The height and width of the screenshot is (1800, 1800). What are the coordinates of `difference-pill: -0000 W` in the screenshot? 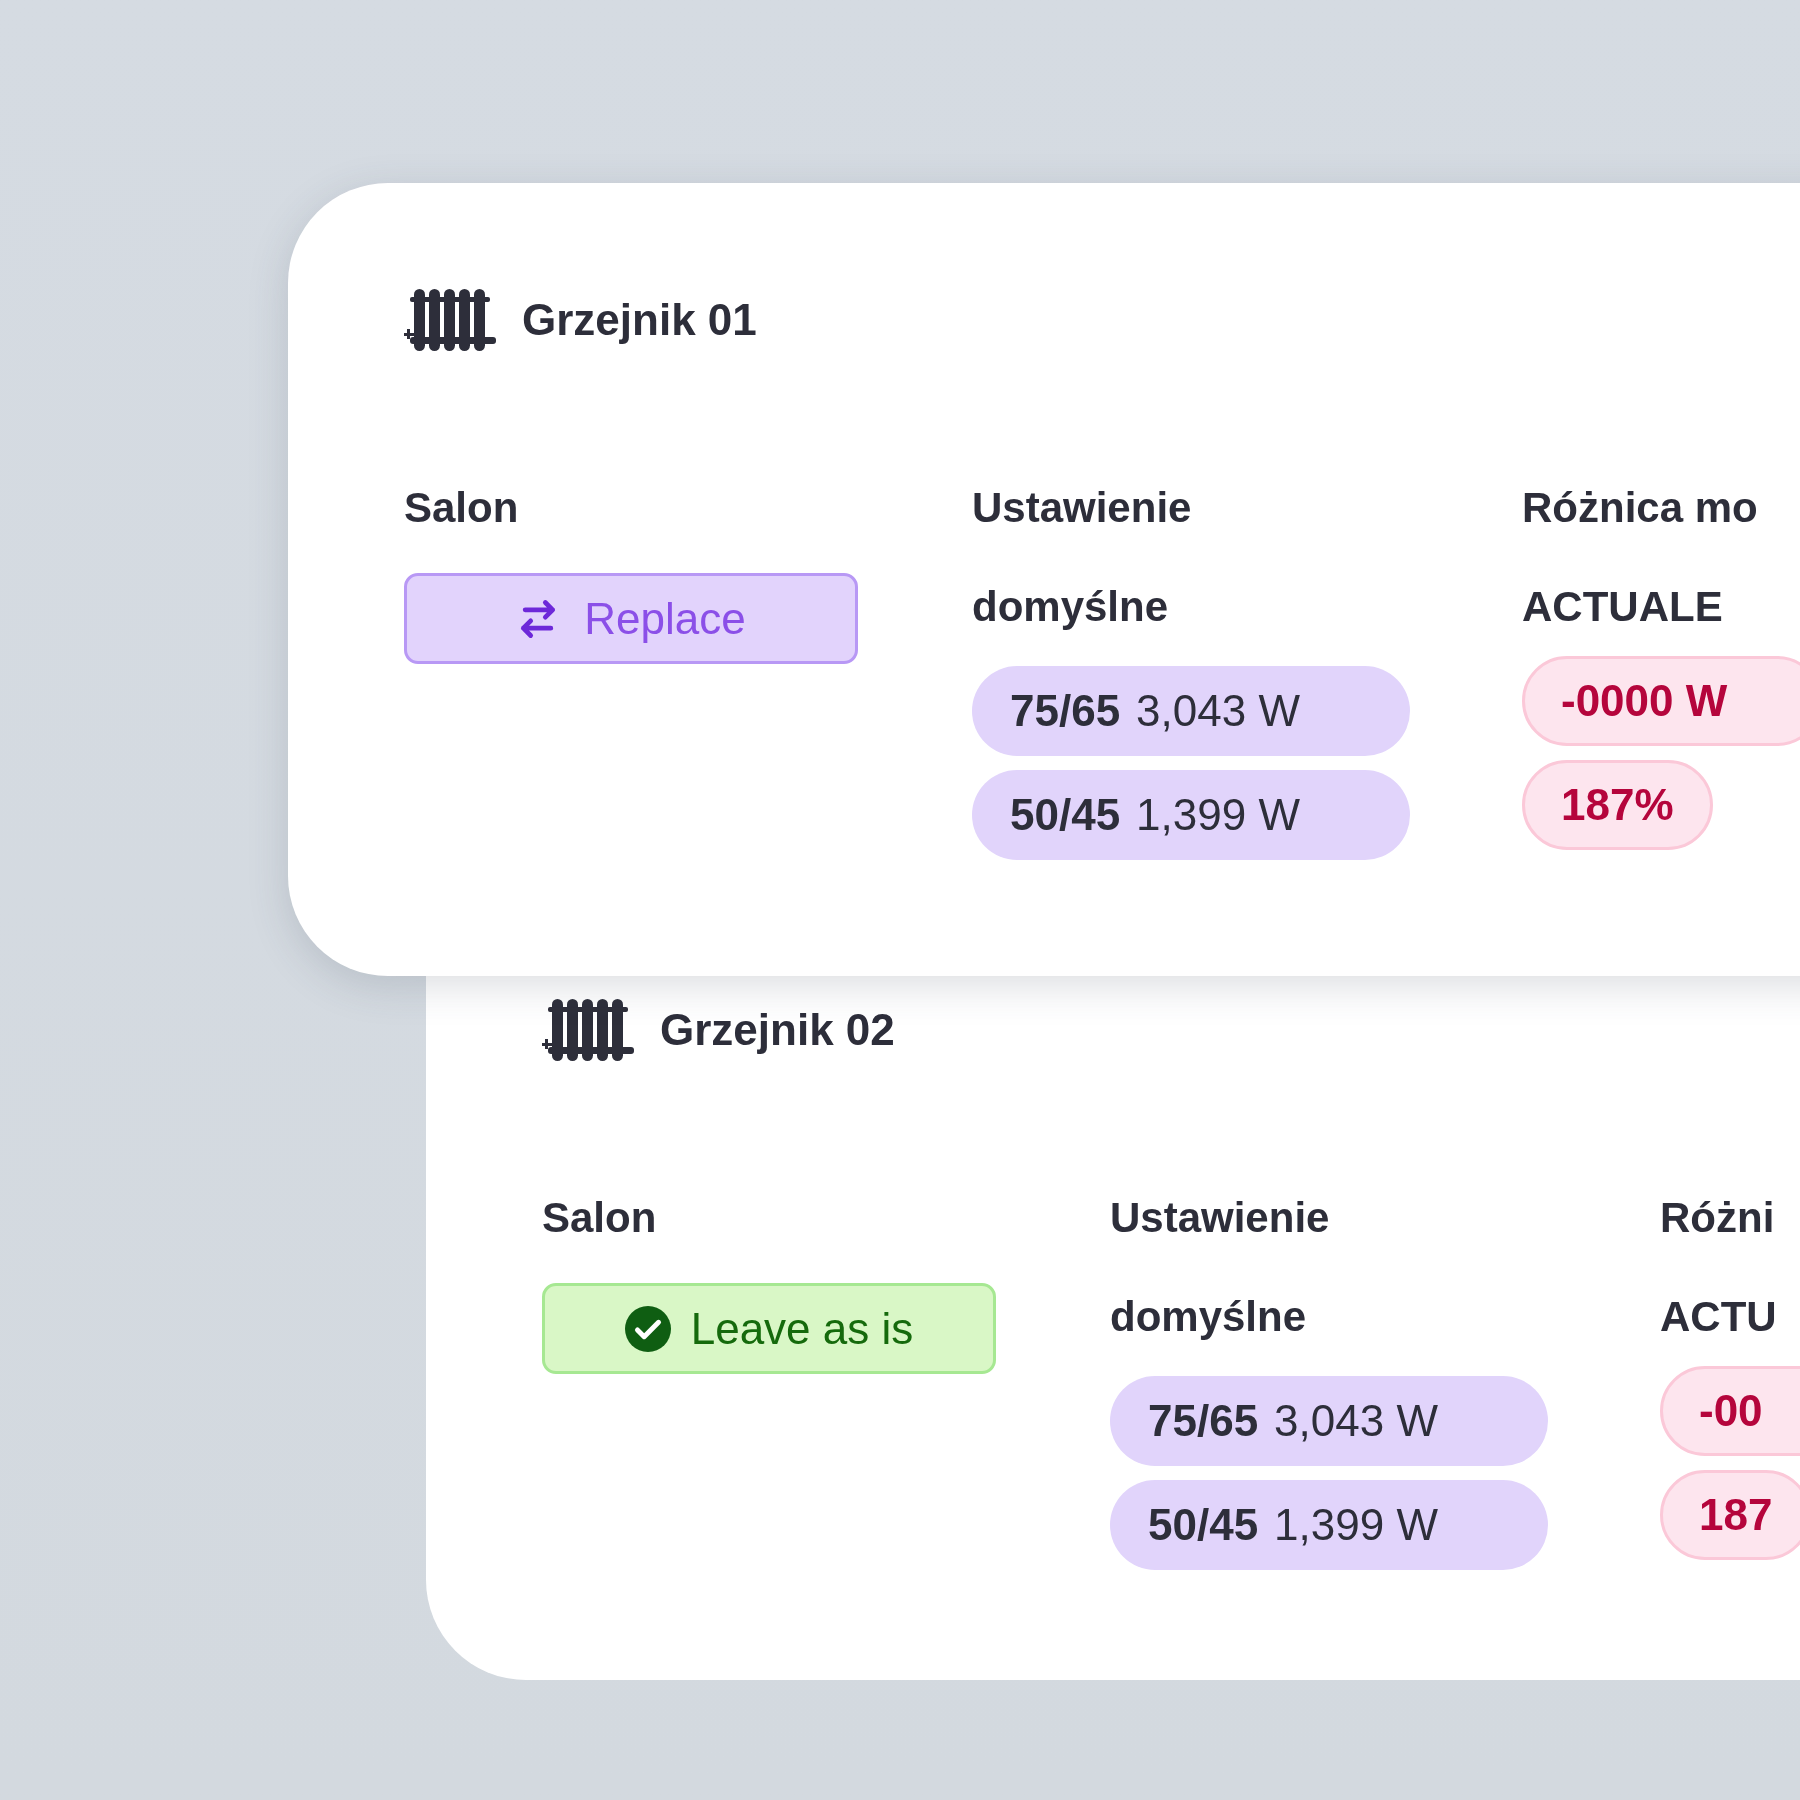 It's located at (1661, 701).